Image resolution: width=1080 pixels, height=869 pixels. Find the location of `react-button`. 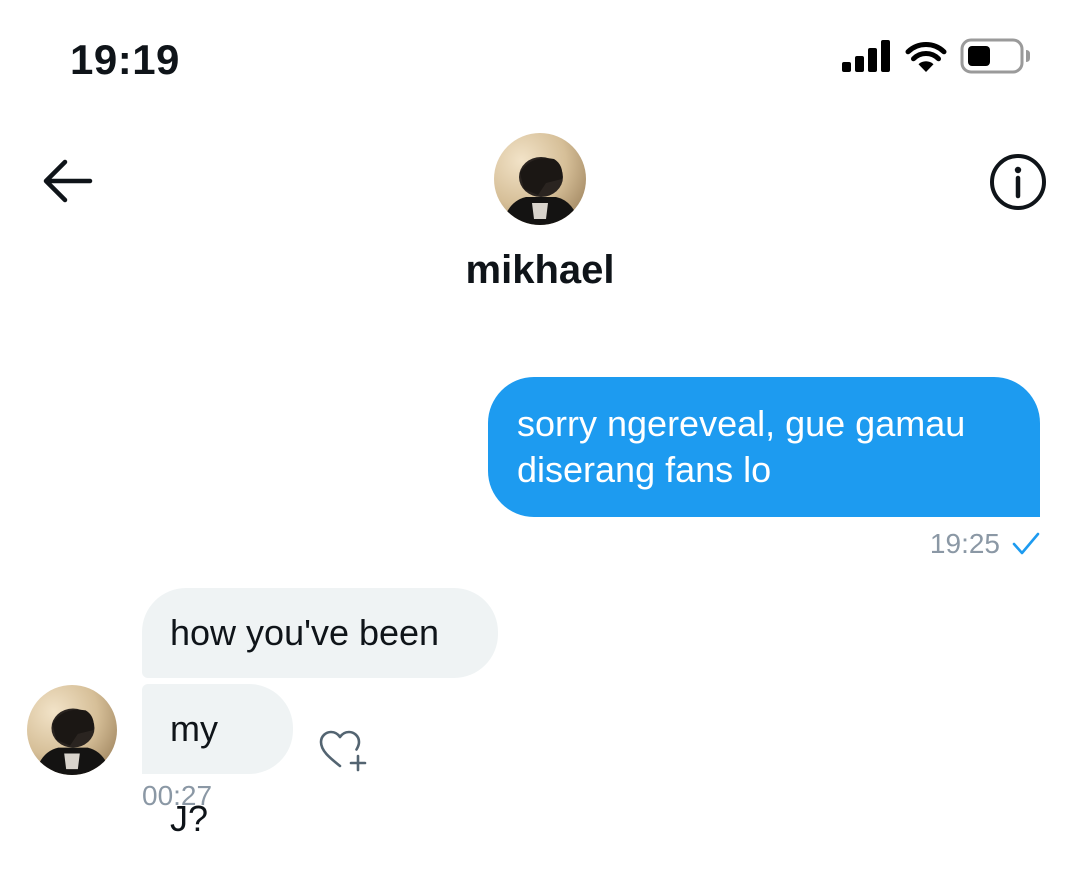

react-button is located at coordinates (343, 750).